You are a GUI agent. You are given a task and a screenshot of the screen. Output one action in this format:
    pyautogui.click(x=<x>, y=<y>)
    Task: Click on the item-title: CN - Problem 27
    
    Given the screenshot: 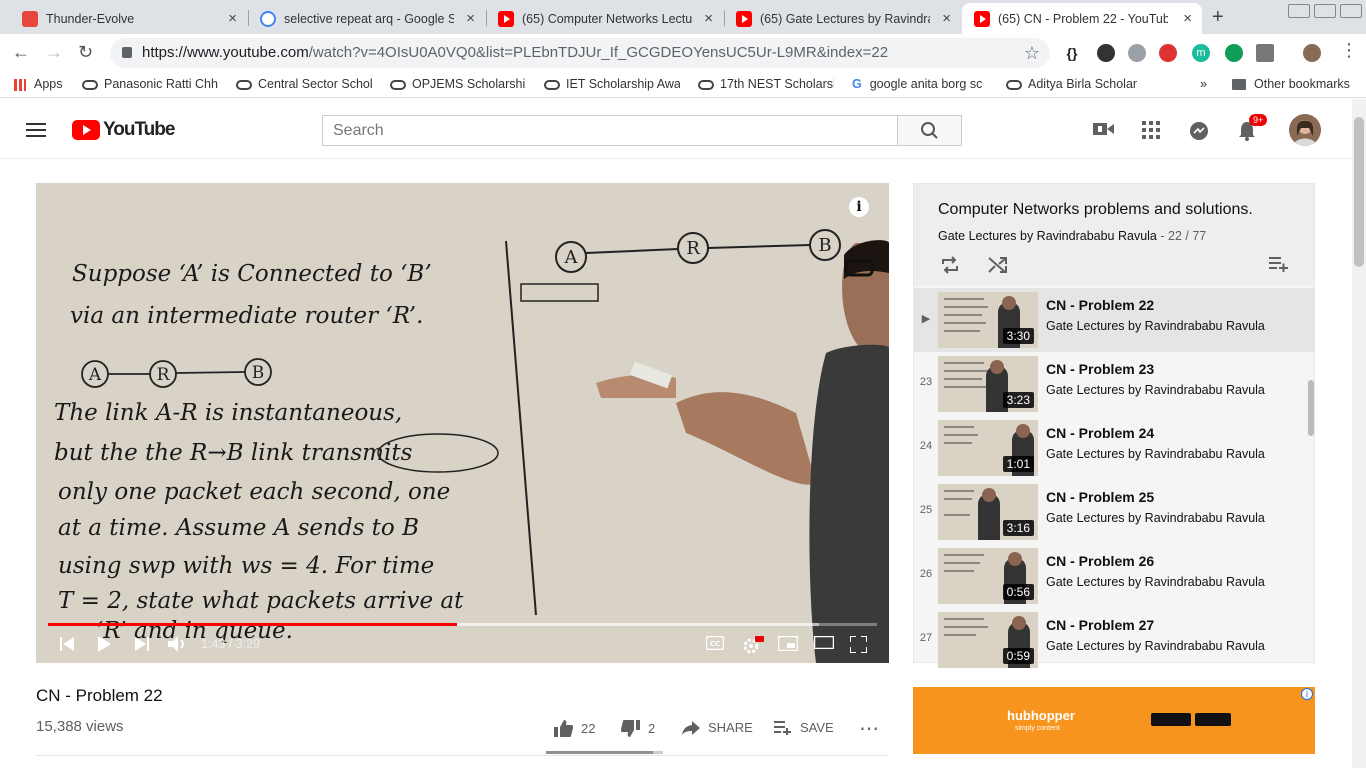 What is the action you would take?
    pyautogui.click(x=1100, y=625)
    